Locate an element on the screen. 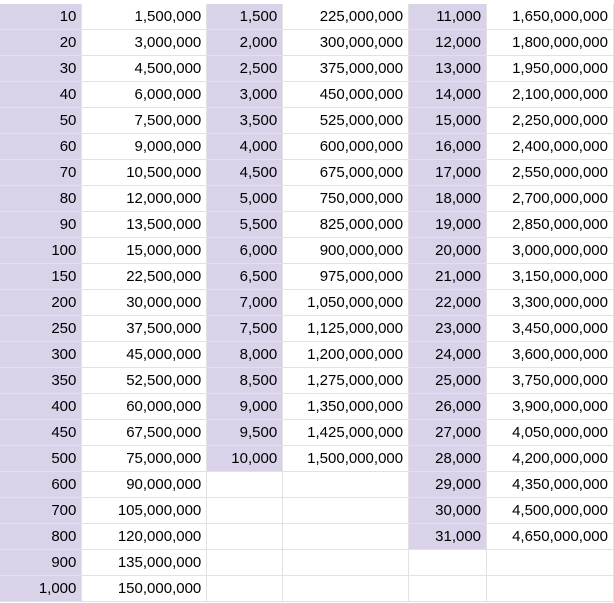 This screenshot has height=603, width=614. qty-cell: 19,000 is located at coordinates (448, 224).